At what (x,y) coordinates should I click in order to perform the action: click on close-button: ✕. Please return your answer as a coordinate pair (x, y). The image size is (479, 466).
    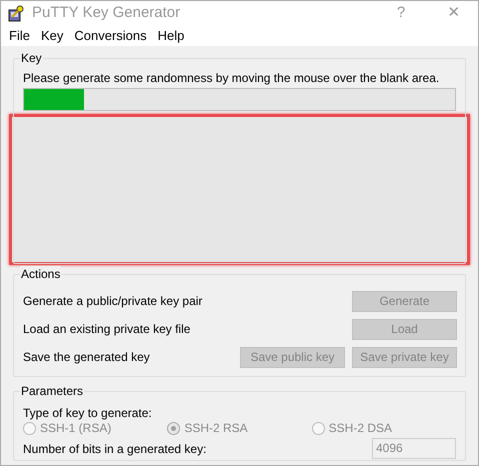
    Looking at the image, I should click on (454, 13).